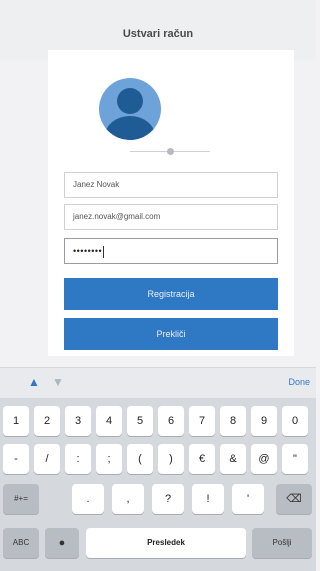 The width and height of the screenshot is (320, 571). I want to click on key-5: 5, so click(140, 421).